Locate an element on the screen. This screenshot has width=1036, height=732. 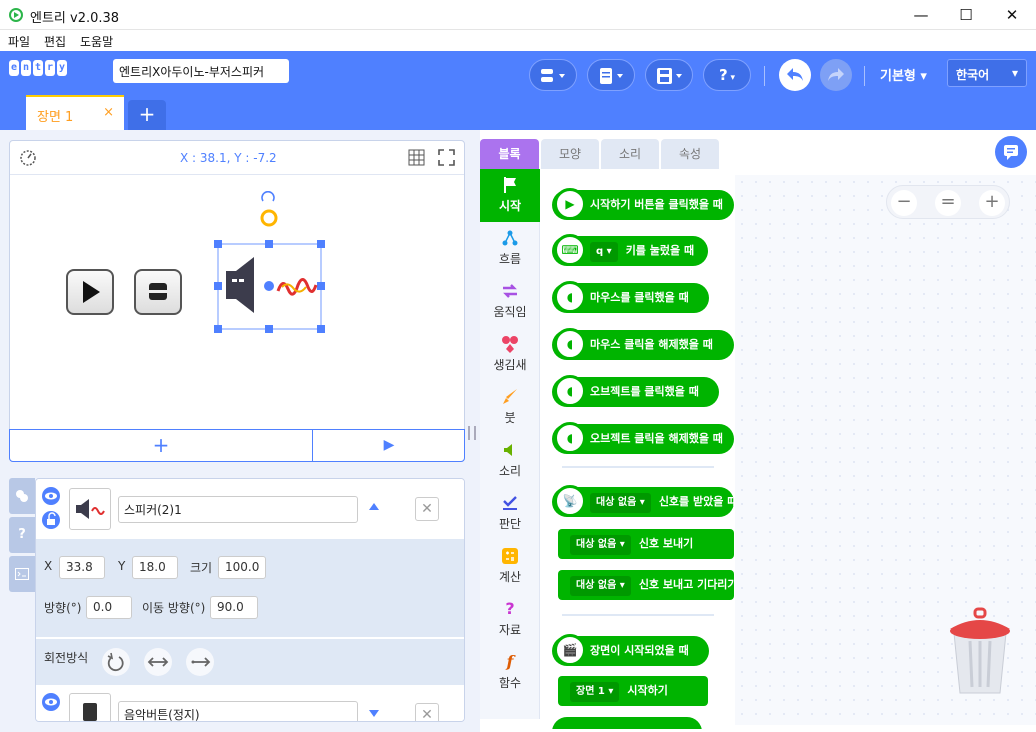
save-menu-button is located at coordinates (669, 75).